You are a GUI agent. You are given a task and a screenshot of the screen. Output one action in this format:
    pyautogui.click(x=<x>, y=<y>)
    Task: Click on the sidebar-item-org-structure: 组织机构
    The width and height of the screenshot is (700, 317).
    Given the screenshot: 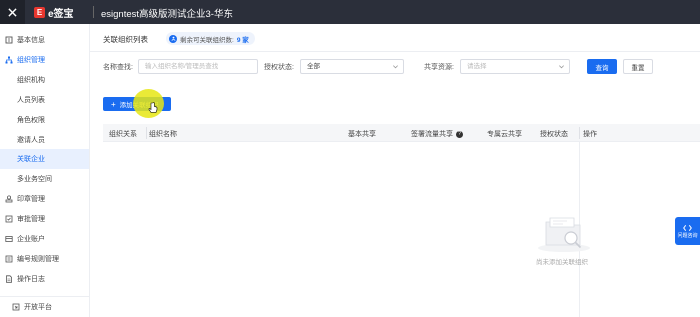 What is the action you would take?
    pyautogui.click(x=44, y=80)
    